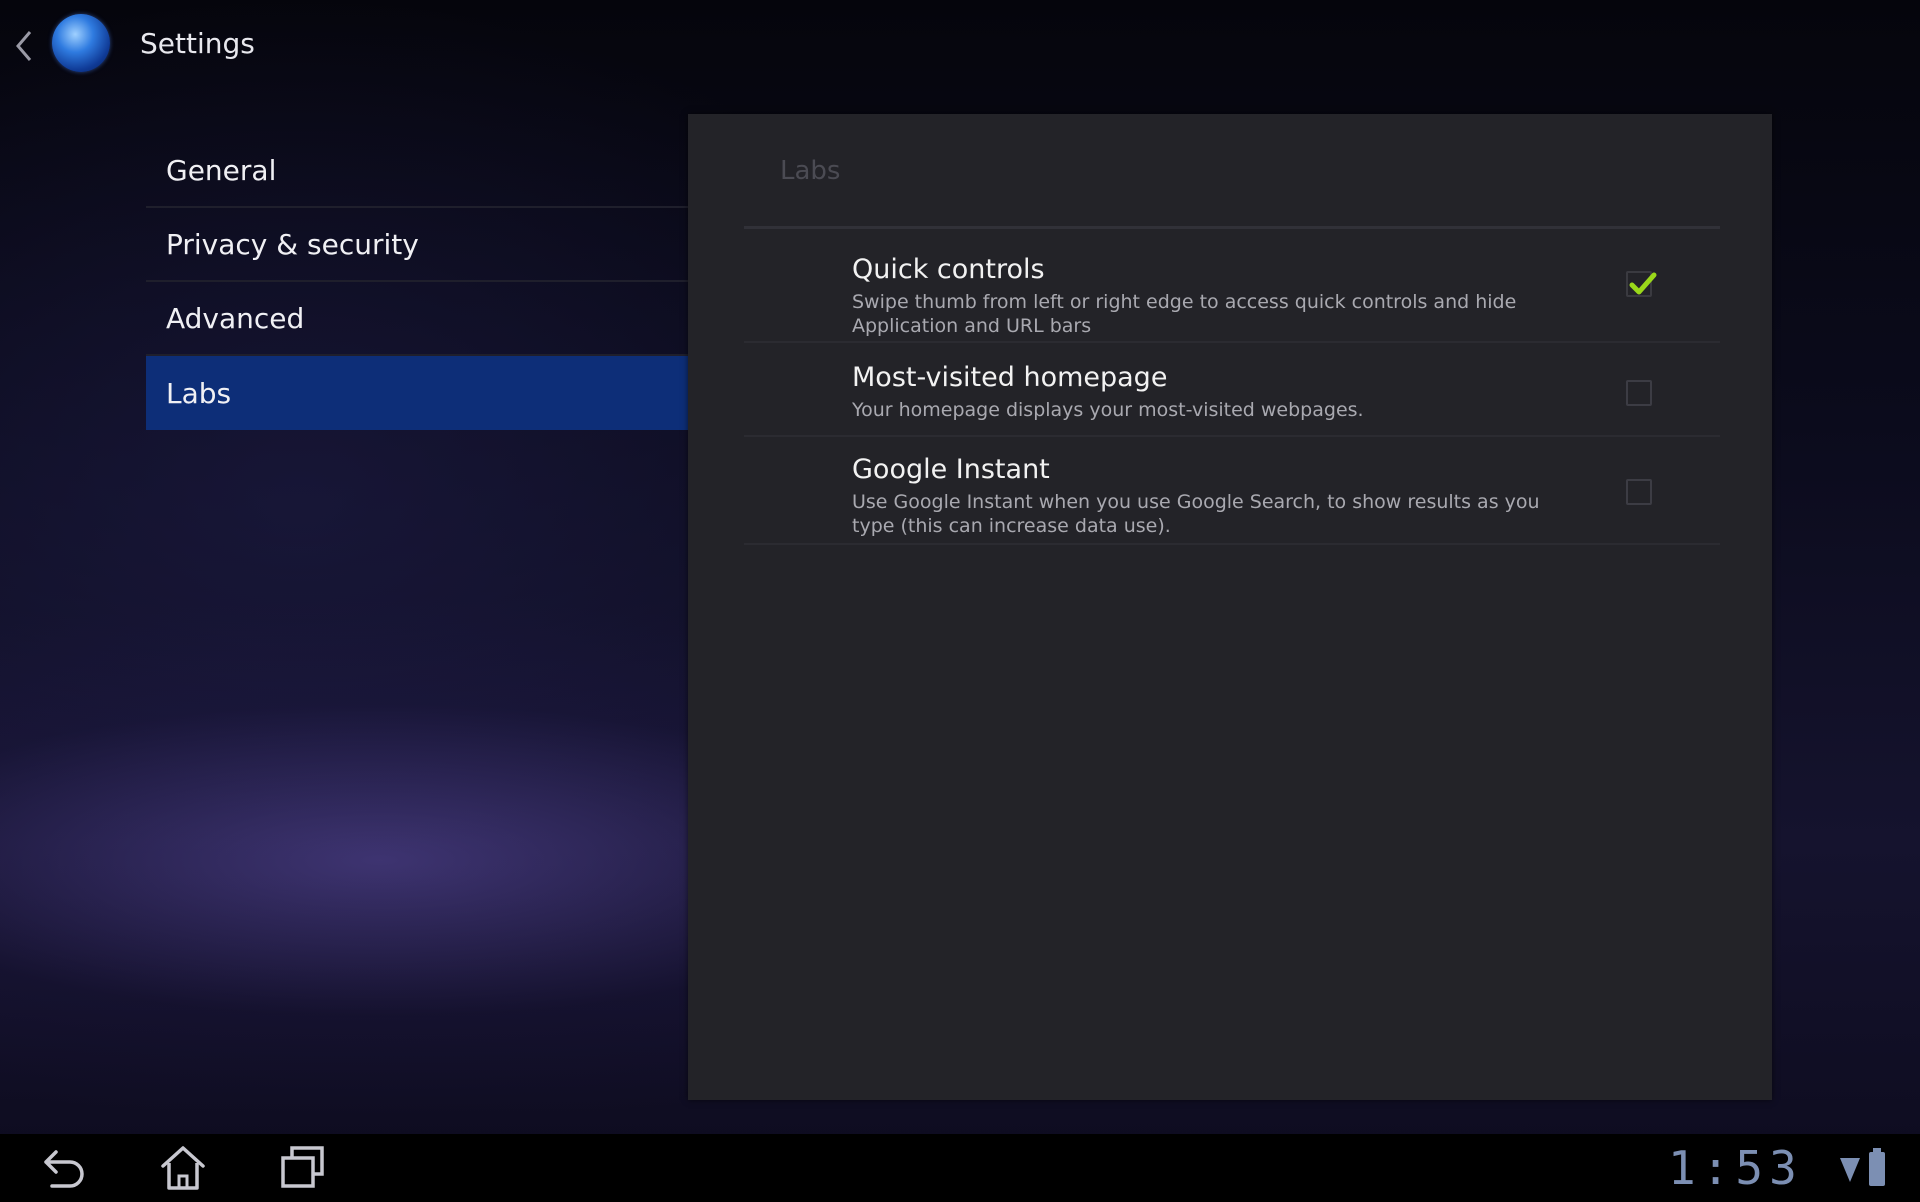  Describe the element at coordinates (292, 244) in the screenshot. I see `category-label: Privacy & security` at that location.